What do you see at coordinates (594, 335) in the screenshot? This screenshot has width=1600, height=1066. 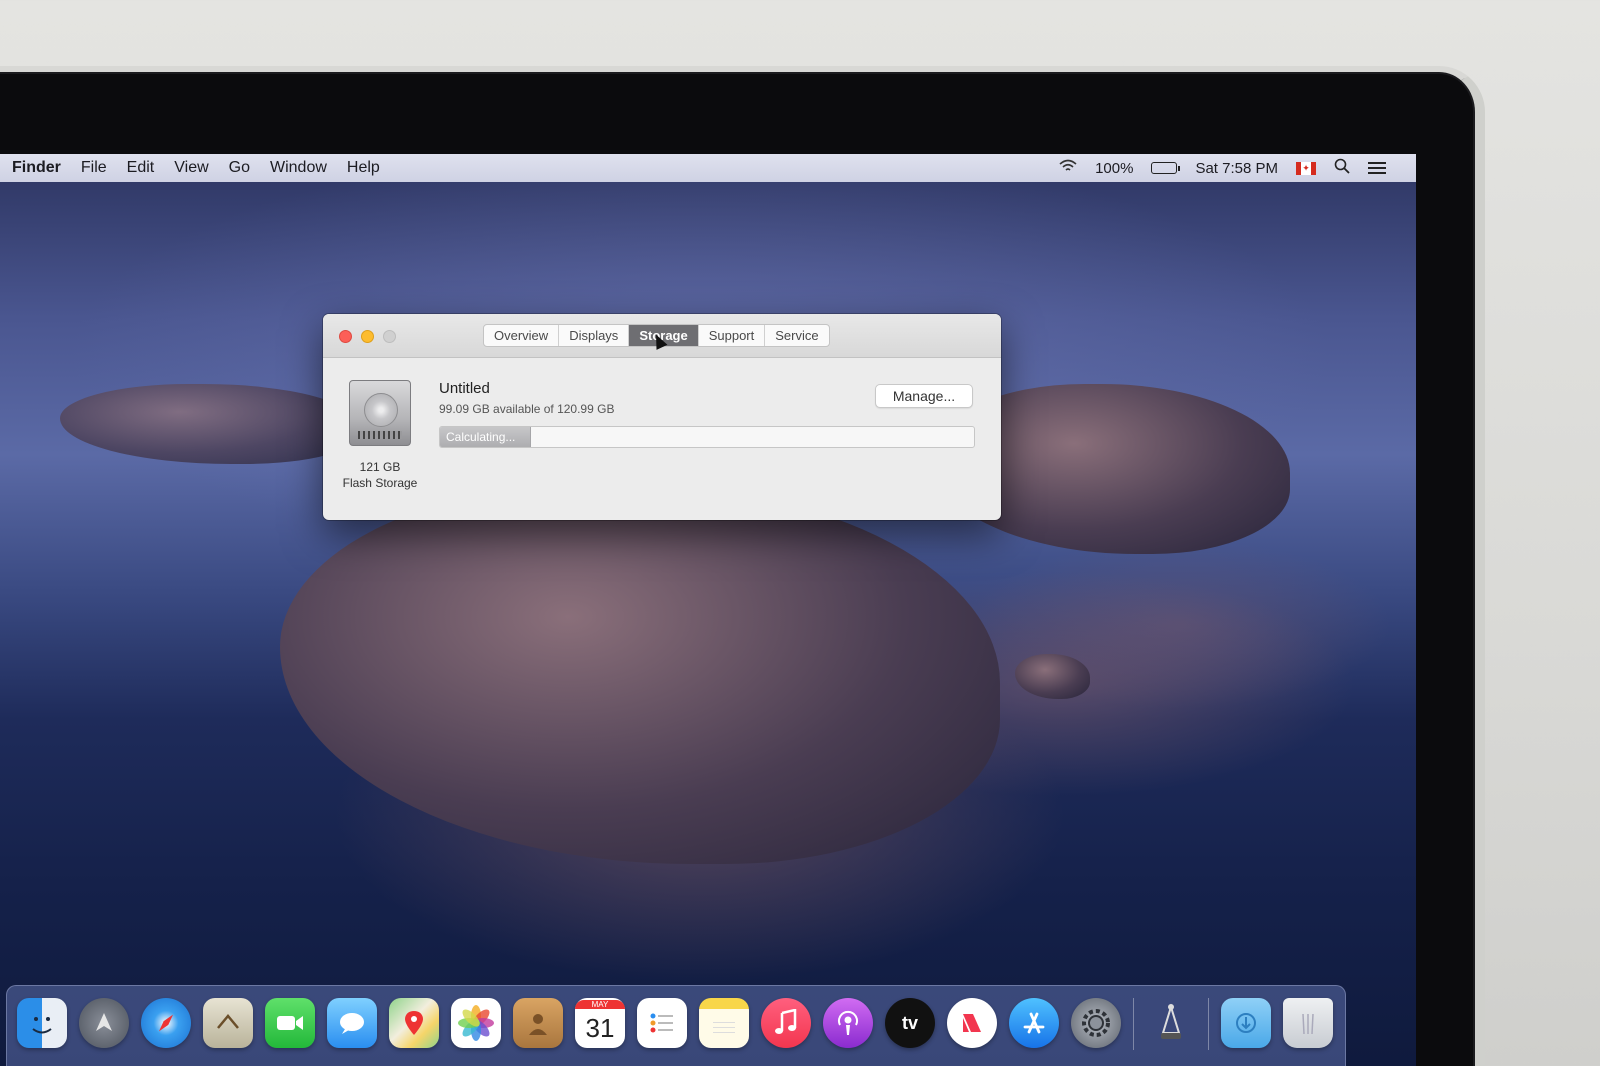 I see `tab-displays: Displays` at bounding box center [594, 335].